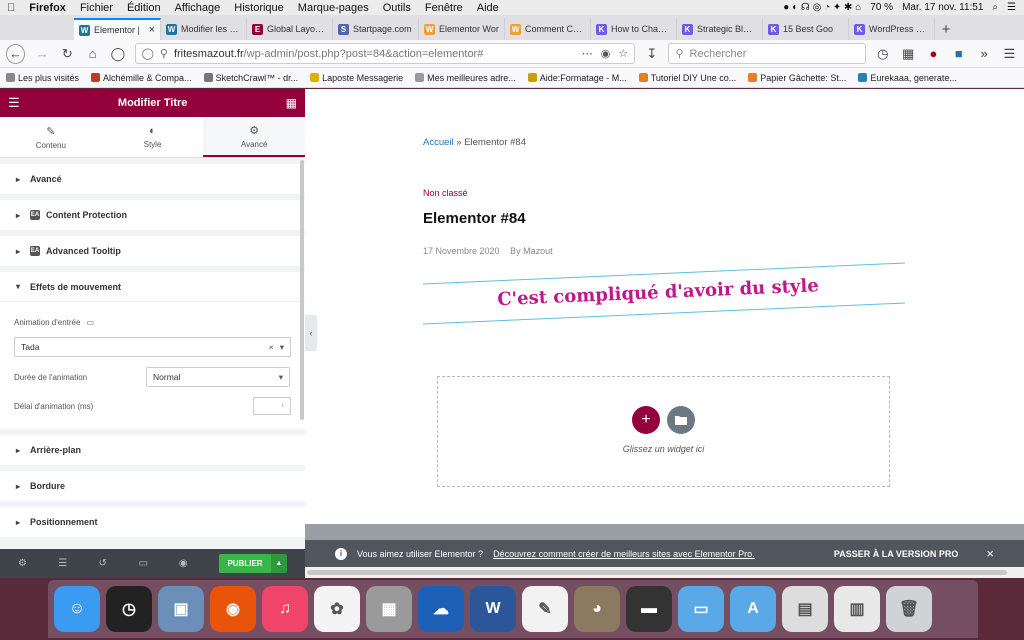 The width and height of the screenshot is (1024, 640). I want to click on settings-icon: ⚙, so click(38, 563).